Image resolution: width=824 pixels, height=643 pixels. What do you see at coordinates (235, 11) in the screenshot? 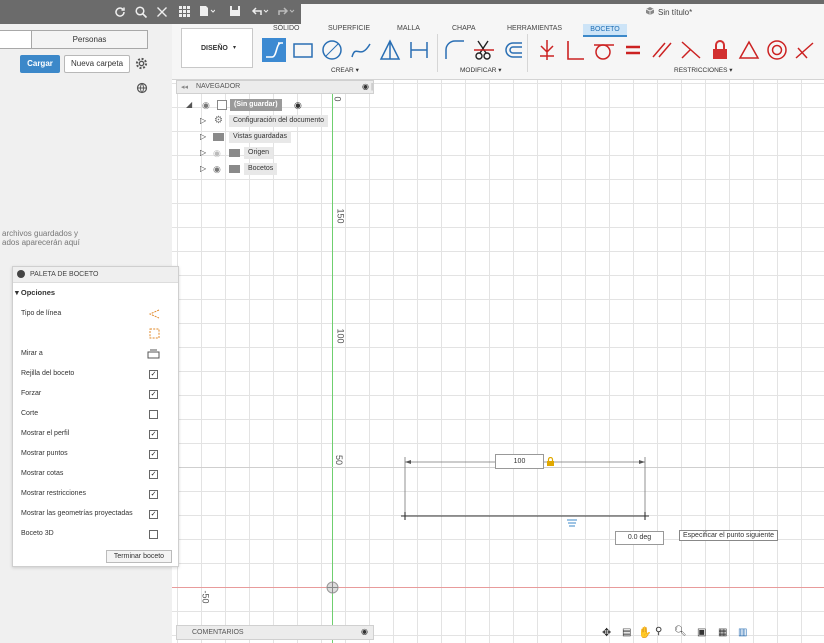
I see `save-icon` at bounding box center [235, 11].